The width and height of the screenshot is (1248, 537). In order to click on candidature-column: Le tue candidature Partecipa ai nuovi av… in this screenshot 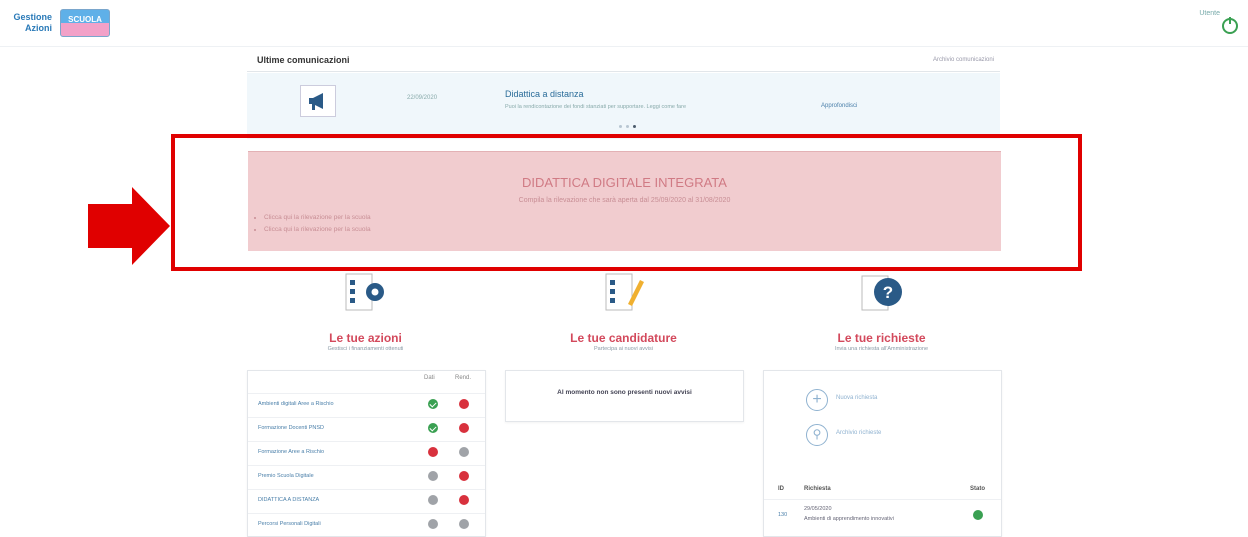, I will do `click(624, 401)`.